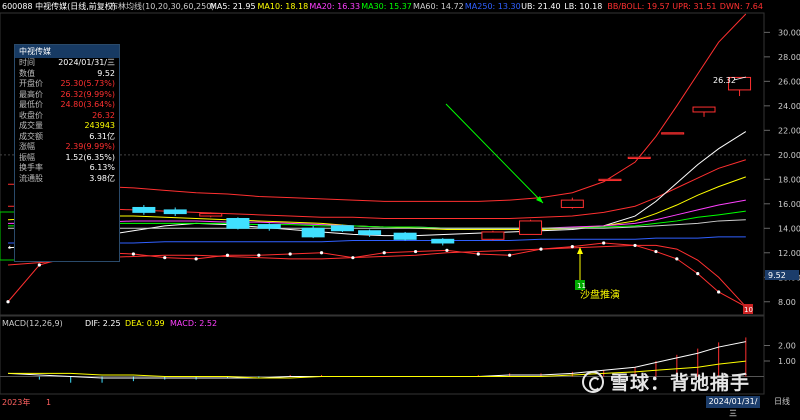 The image size is (800, 420). Describe the element at coordinates (48, 402) in the screenshot. I see `footer-month: 1` at that location.